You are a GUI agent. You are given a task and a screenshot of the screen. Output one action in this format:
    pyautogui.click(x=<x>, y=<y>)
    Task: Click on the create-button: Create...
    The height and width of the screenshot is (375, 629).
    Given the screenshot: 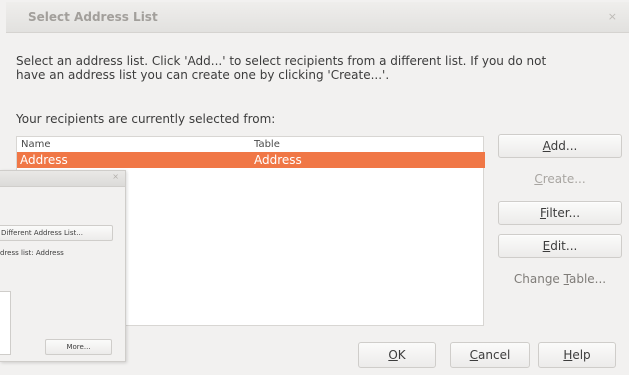 What is the action you would take?
    pyautogui.click(x=560, y=179)
    